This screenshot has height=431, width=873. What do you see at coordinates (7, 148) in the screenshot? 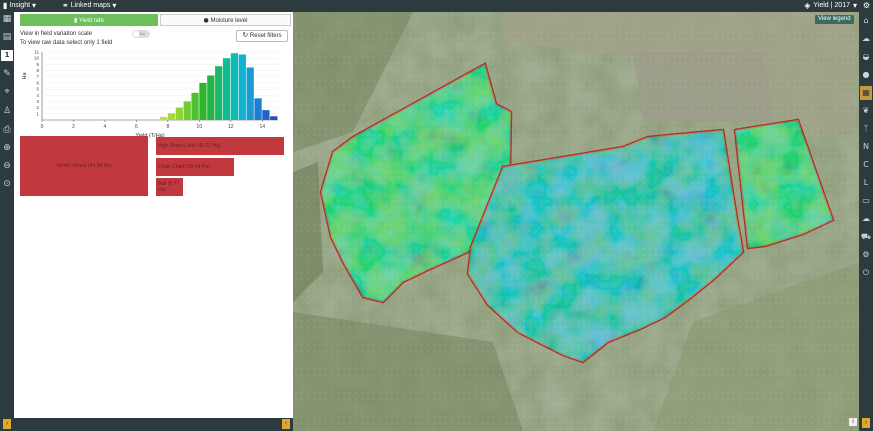
I see `zoom-in-icon: ⊕` at bounding box center [7, 148].